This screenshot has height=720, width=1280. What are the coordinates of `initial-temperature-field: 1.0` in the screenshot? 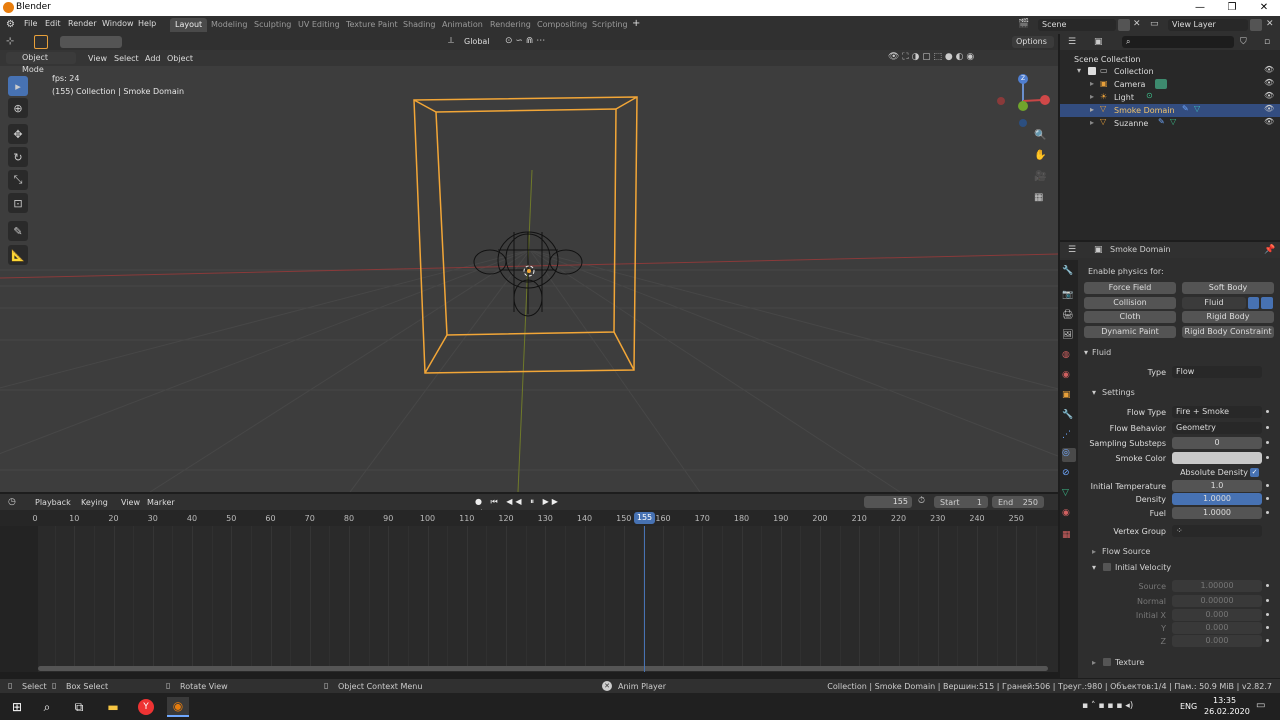 It's located at (1217, 486).